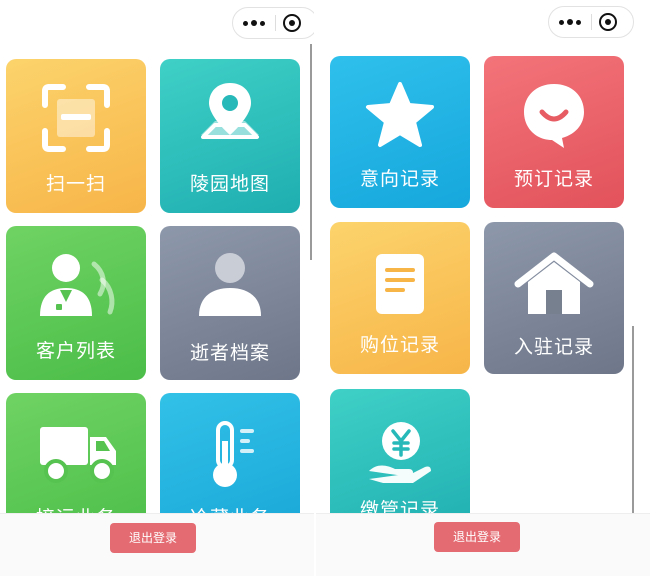 This screenshot has width=650, height=576. What do you see at coordinates (554, 116) in the screenshot?
I see `smile-bubble-icon` at bounding box center [554, 116].